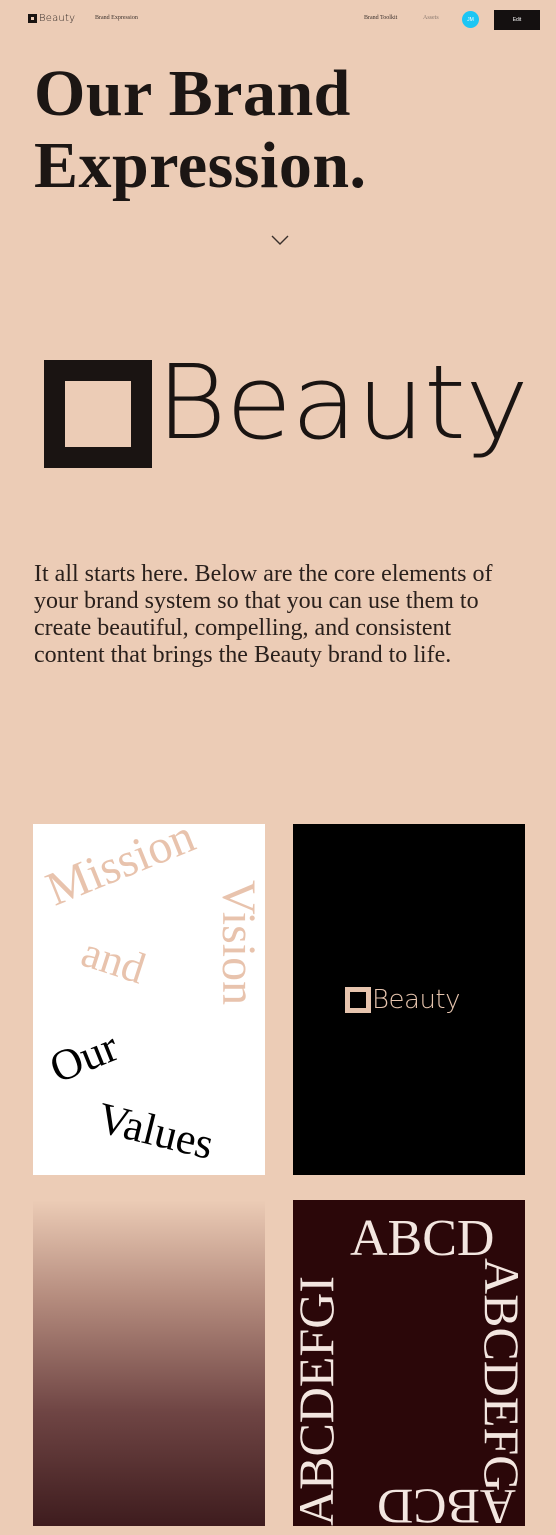  I want to click on page-title-line1: Our Brand, so click(192, 93).